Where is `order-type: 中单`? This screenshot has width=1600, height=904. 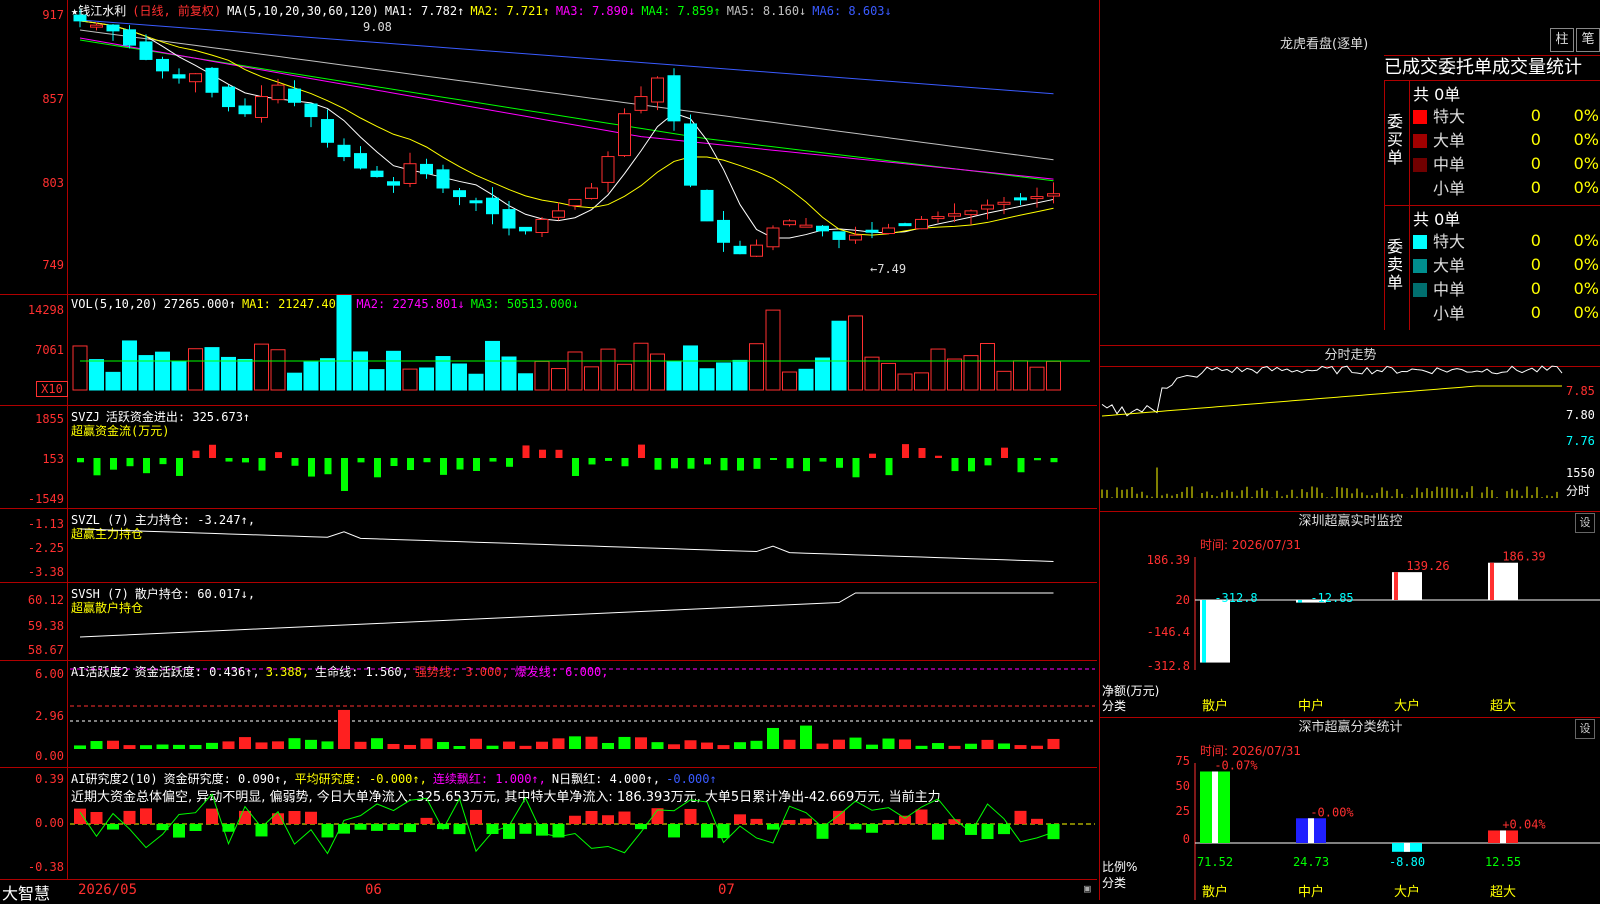
order-type: 中单 is located at coordinates (1449, 289).